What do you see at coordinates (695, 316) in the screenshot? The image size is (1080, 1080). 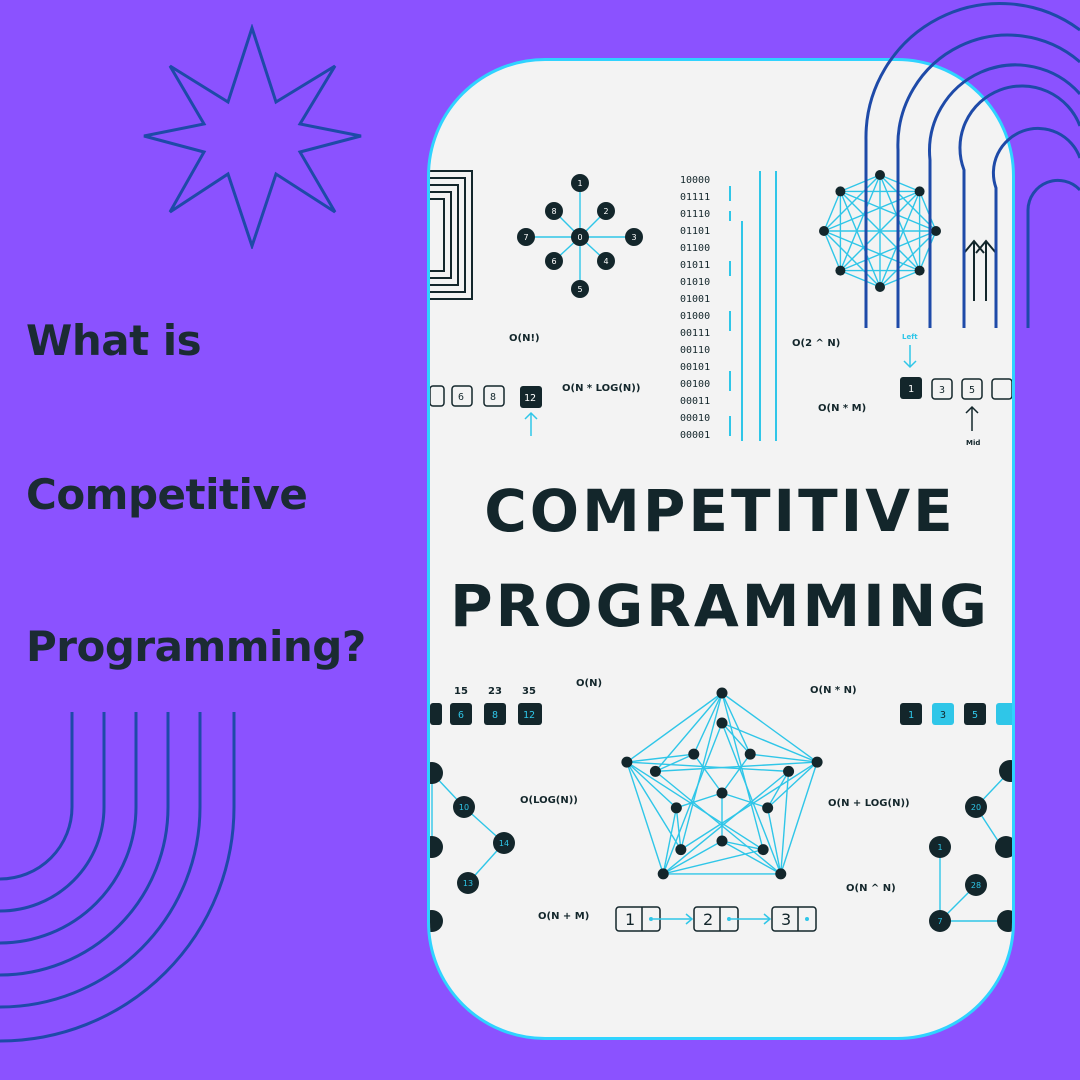 I see `binary-row: 01000` at bounding box center [695, 316].